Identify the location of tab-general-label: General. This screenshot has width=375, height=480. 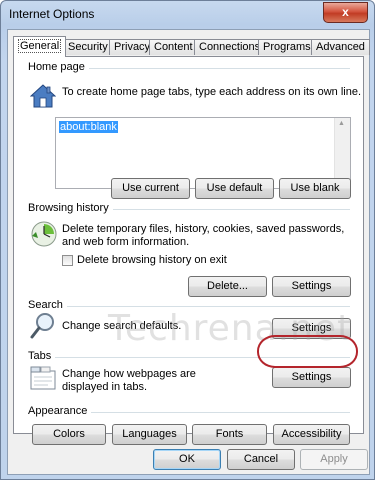
(40, 46).